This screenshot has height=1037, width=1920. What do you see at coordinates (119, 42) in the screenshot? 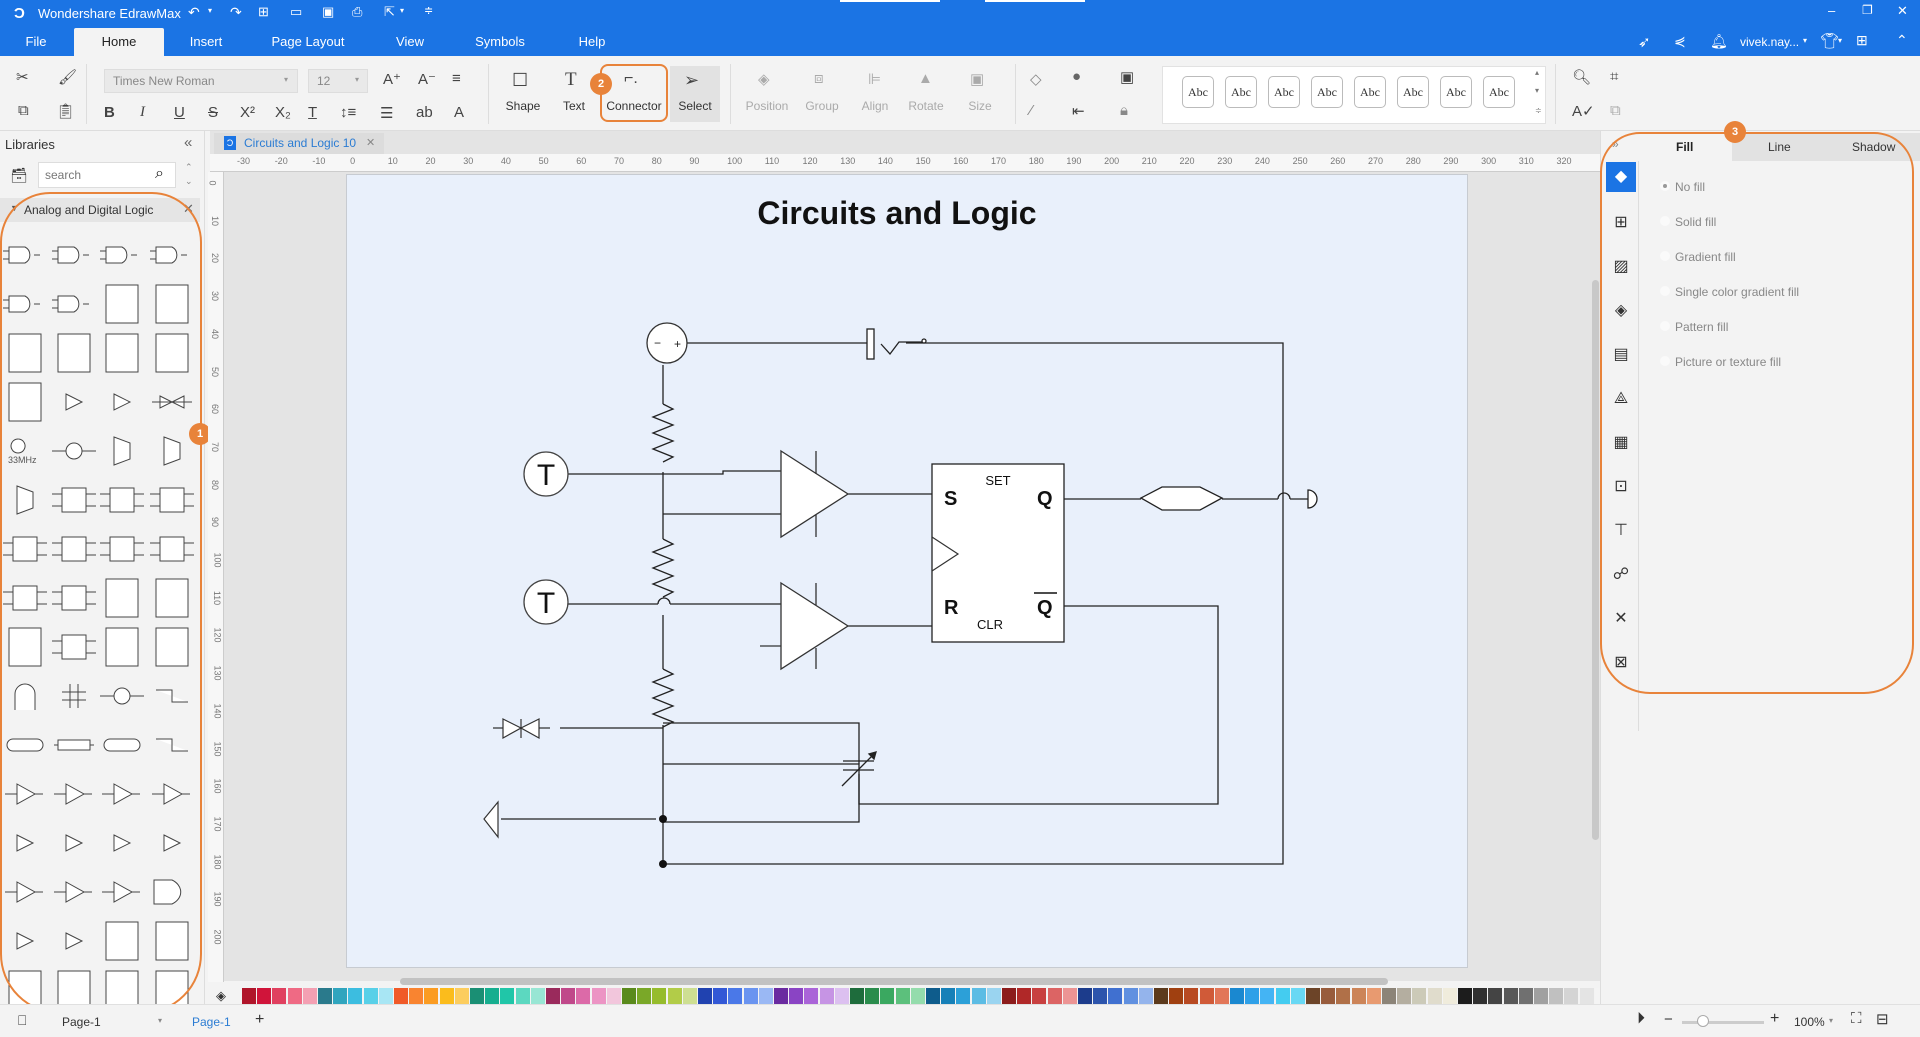
I see `menu-home: Home` at bounding box center [119, 42].